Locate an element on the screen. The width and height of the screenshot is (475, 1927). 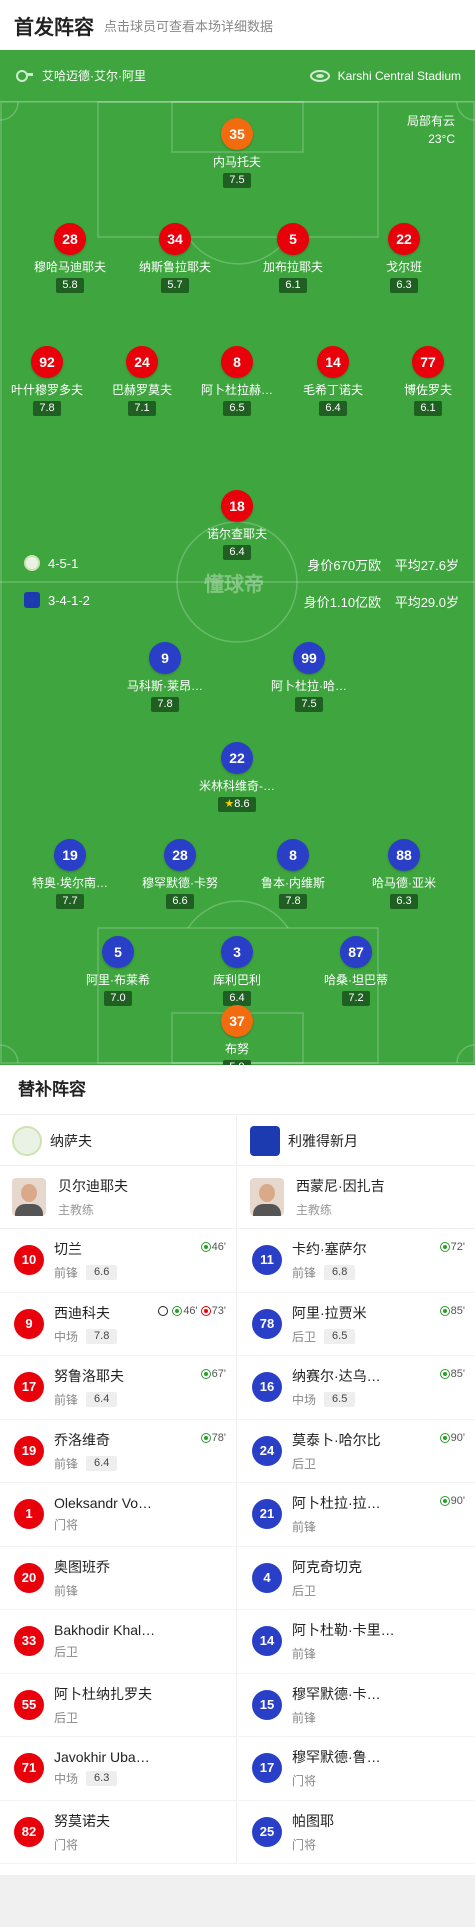
substitute-row: 25 帕图耶 门将 is located at coordinates (356, 1832).